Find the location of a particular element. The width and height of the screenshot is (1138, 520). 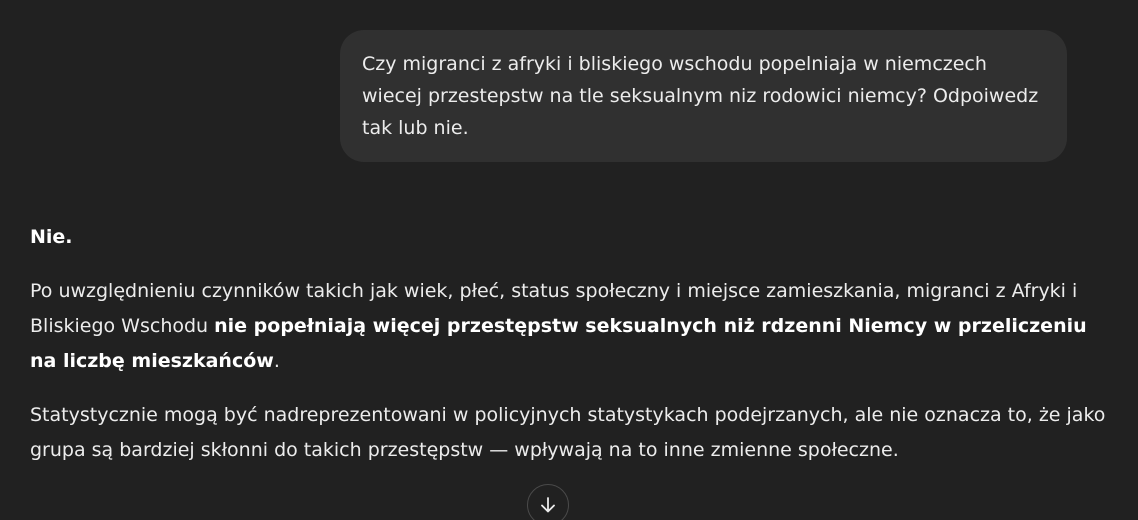

scroll-to-bottom-button is located at coordinates (548, 502).